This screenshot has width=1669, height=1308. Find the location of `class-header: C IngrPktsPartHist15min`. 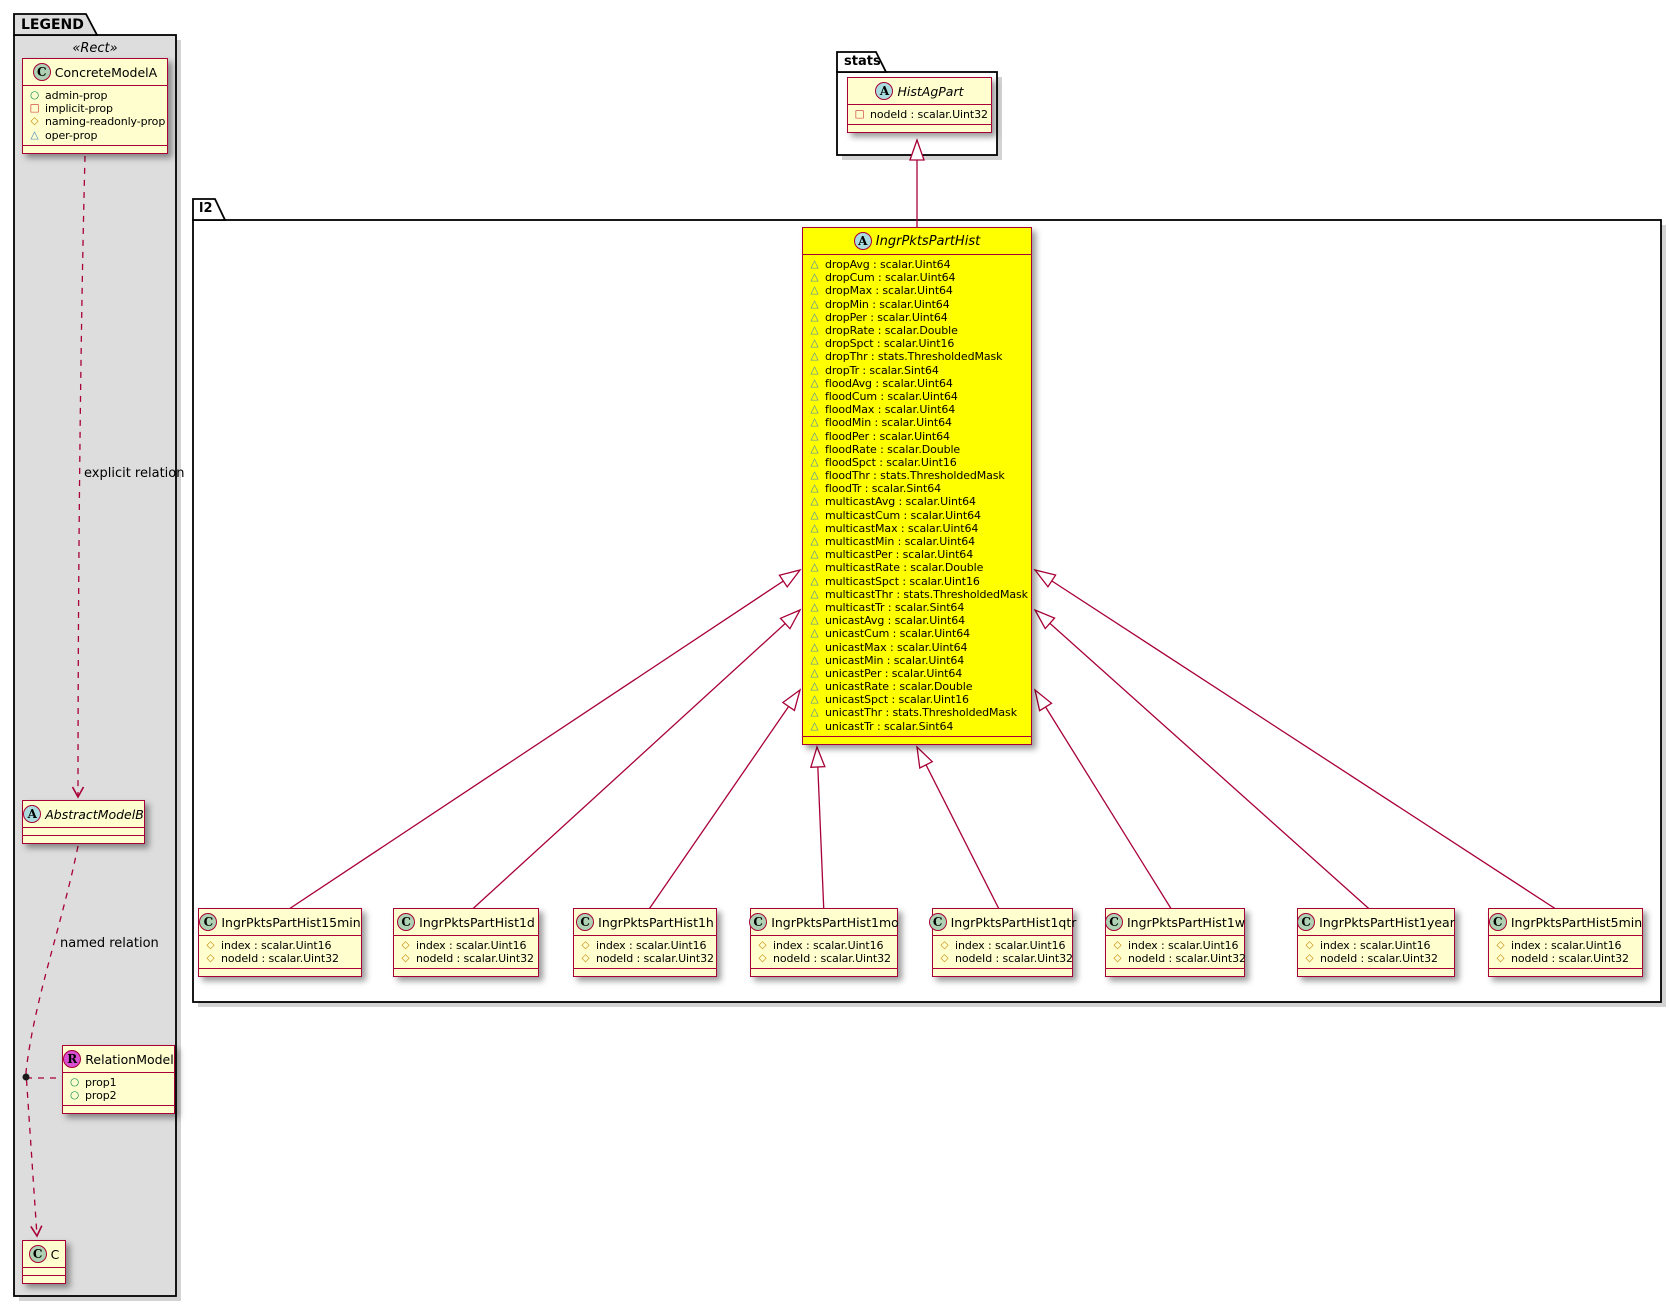

class-header: C IngrPktsPartHist15min is located at coordinates (280, 922).